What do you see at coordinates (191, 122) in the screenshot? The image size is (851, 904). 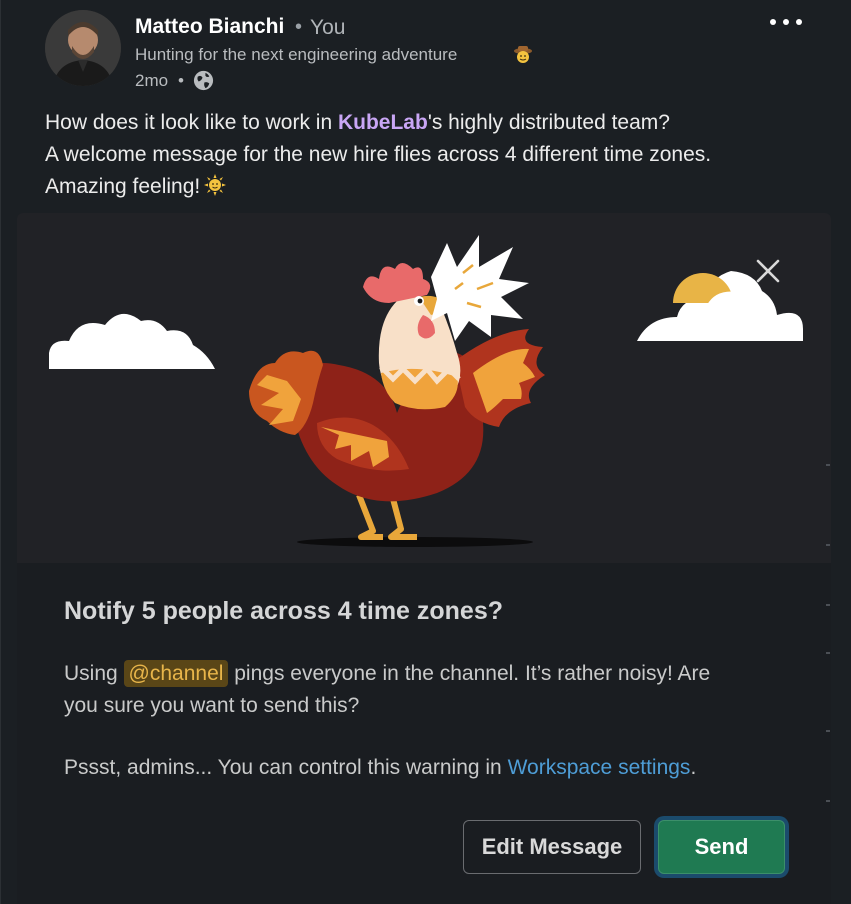 I see `post-text-segment: How does it look like to work in` at bounding box center [191, 122].